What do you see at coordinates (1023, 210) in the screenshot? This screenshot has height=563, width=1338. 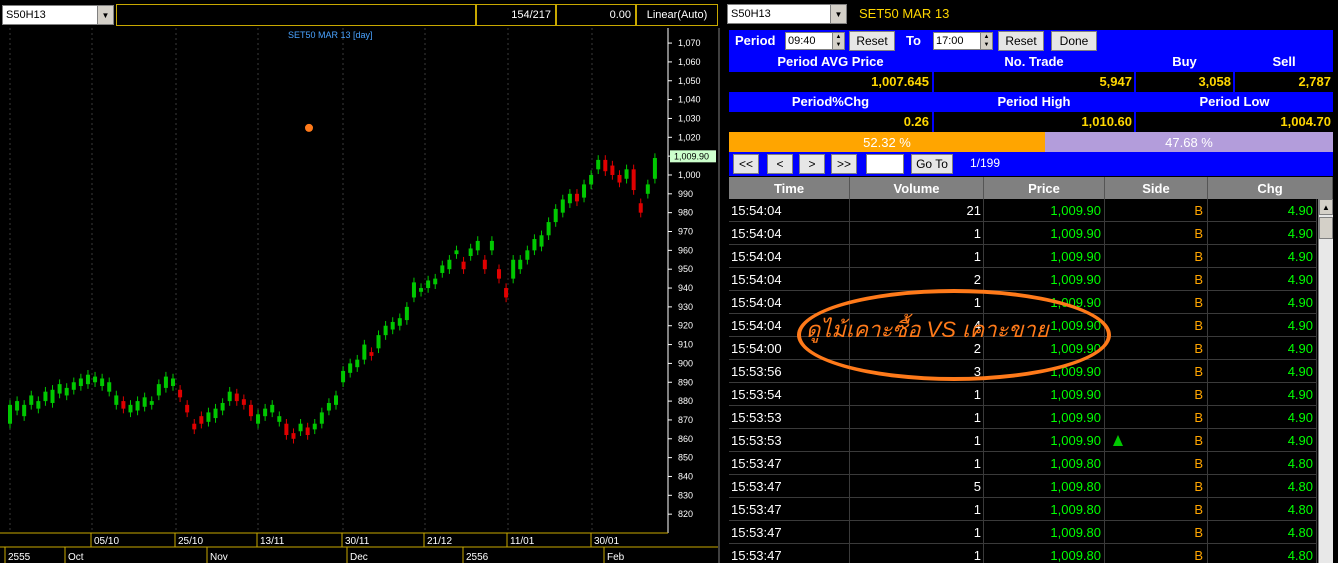 I see `table-row: 15:54:04 21 1,009.90 B 4.90` at bounding box center [1023, 210].